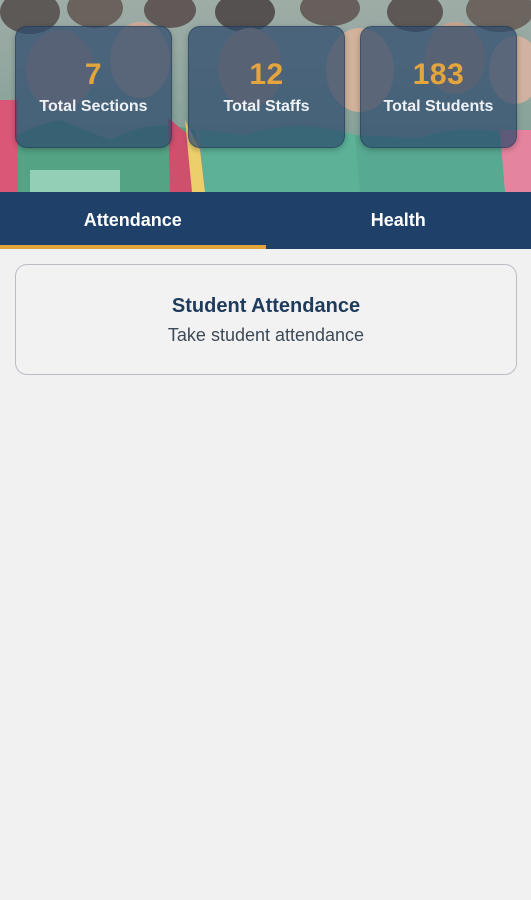  I want to click on stat-sections-value: 7, so click(93, 74).